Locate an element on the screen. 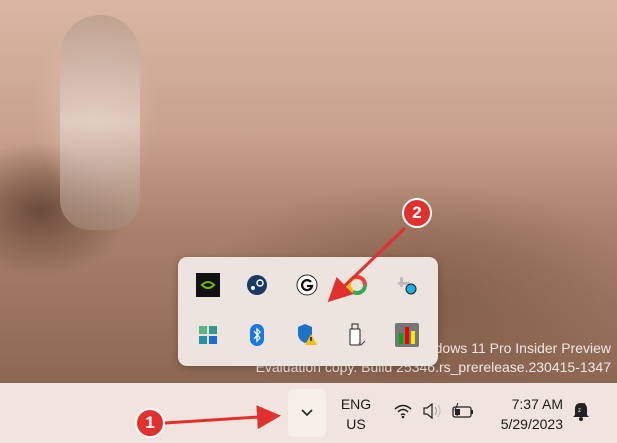 The width and height of the screenshot is (617, 443). wifi-icon is located at coordinates (403, 411).